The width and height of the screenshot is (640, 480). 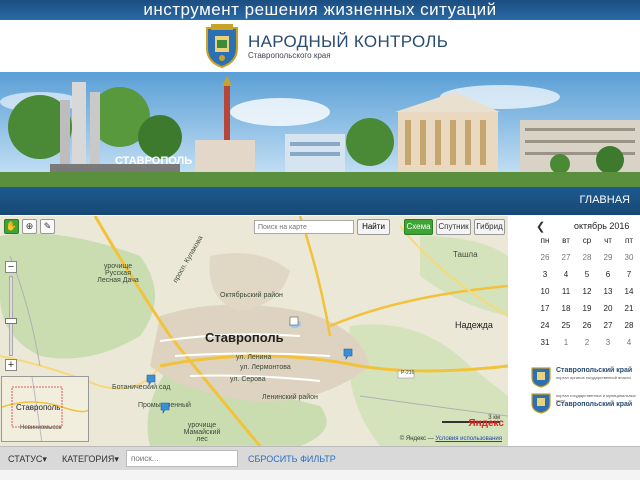 I want to click on zoom-out-button: +, so click(x=11, y=365).